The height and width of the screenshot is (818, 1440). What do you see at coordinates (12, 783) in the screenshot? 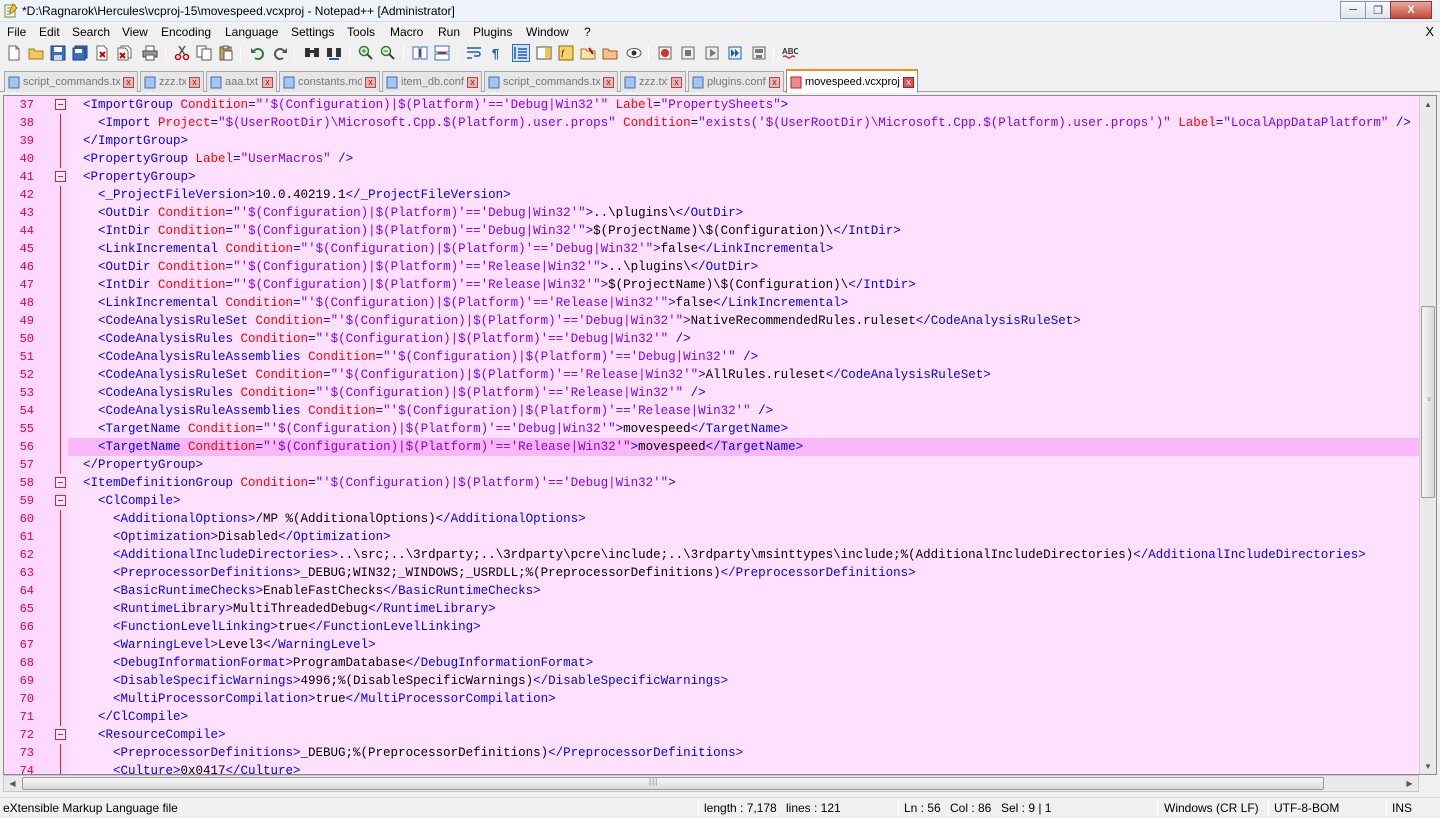
I see `scroll-left-icon: ◀` at bounding box center [12, 783].